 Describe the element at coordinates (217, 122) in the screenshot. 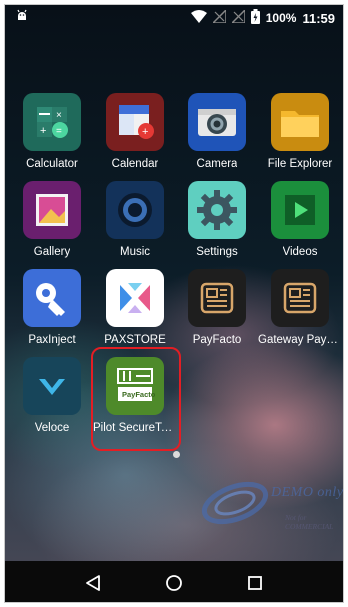

I see `camera-icon` at that location.